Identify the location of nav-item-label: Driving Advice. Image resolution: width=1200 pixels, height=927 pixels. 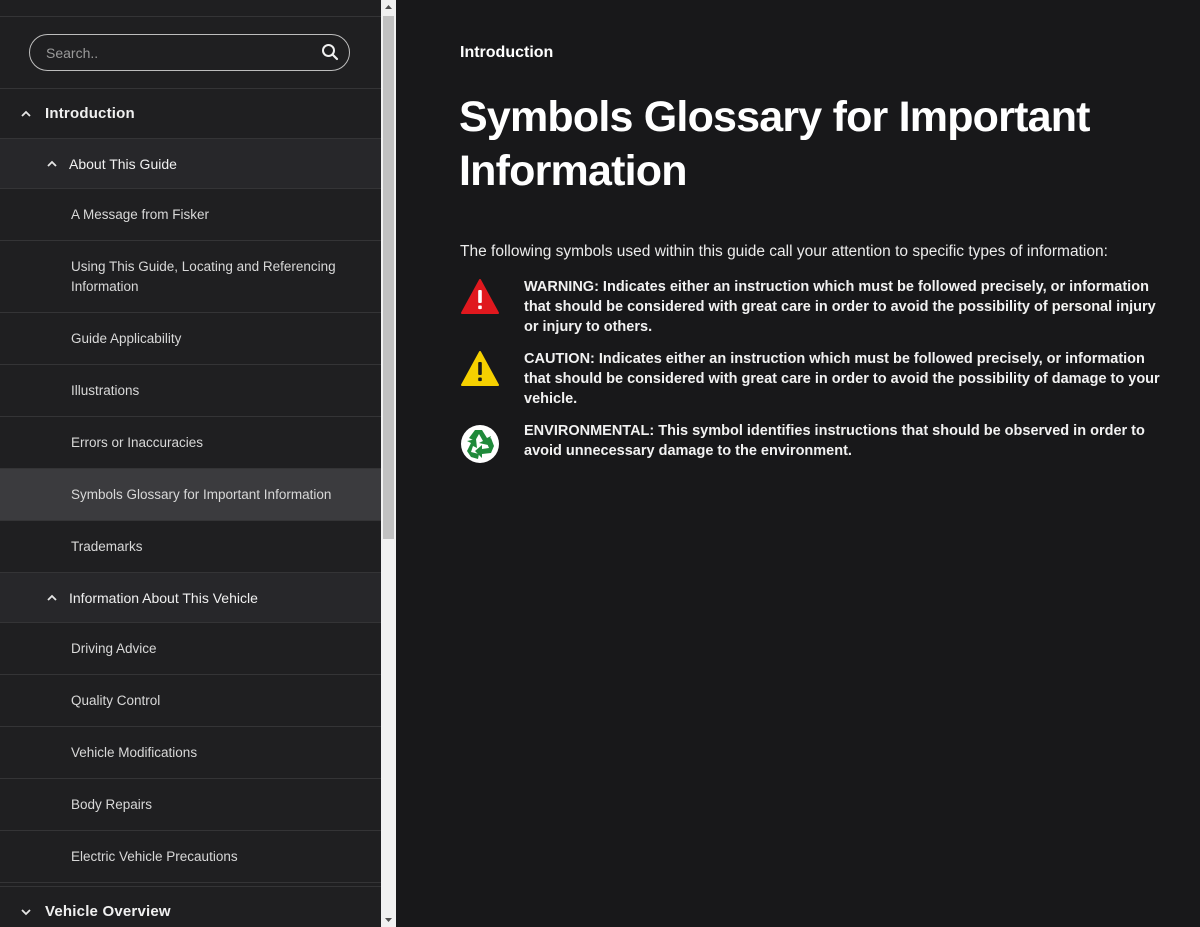
(114, 648).